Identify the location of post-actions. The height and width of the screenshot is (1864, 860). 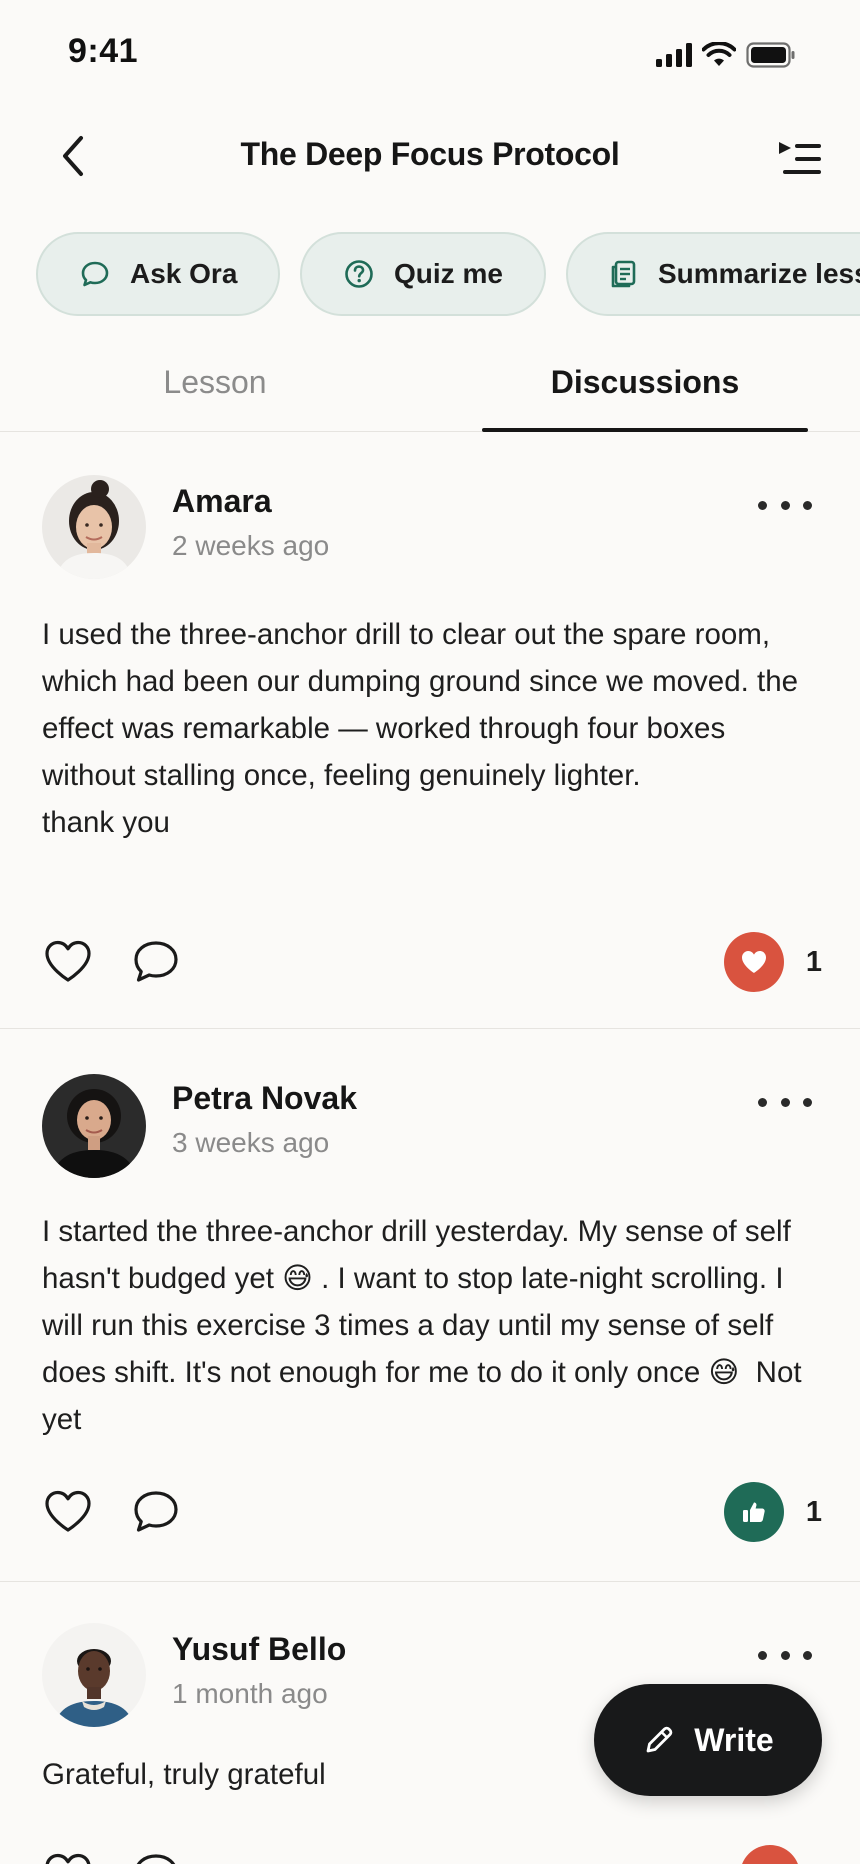
(432, 1854).